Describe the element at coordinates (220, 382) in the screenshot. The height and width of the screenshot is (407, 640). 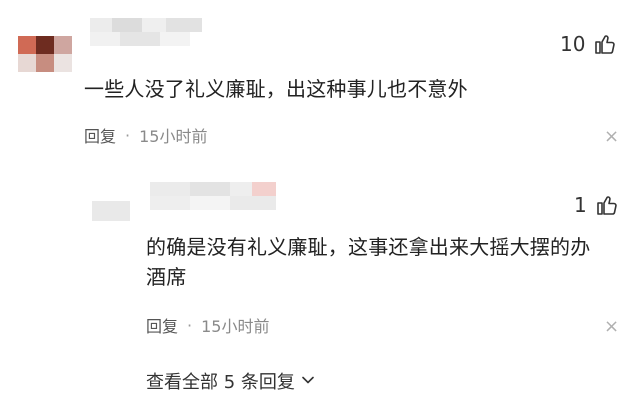
I see `view-all-label: 查看全部 5 条回复` at that location.